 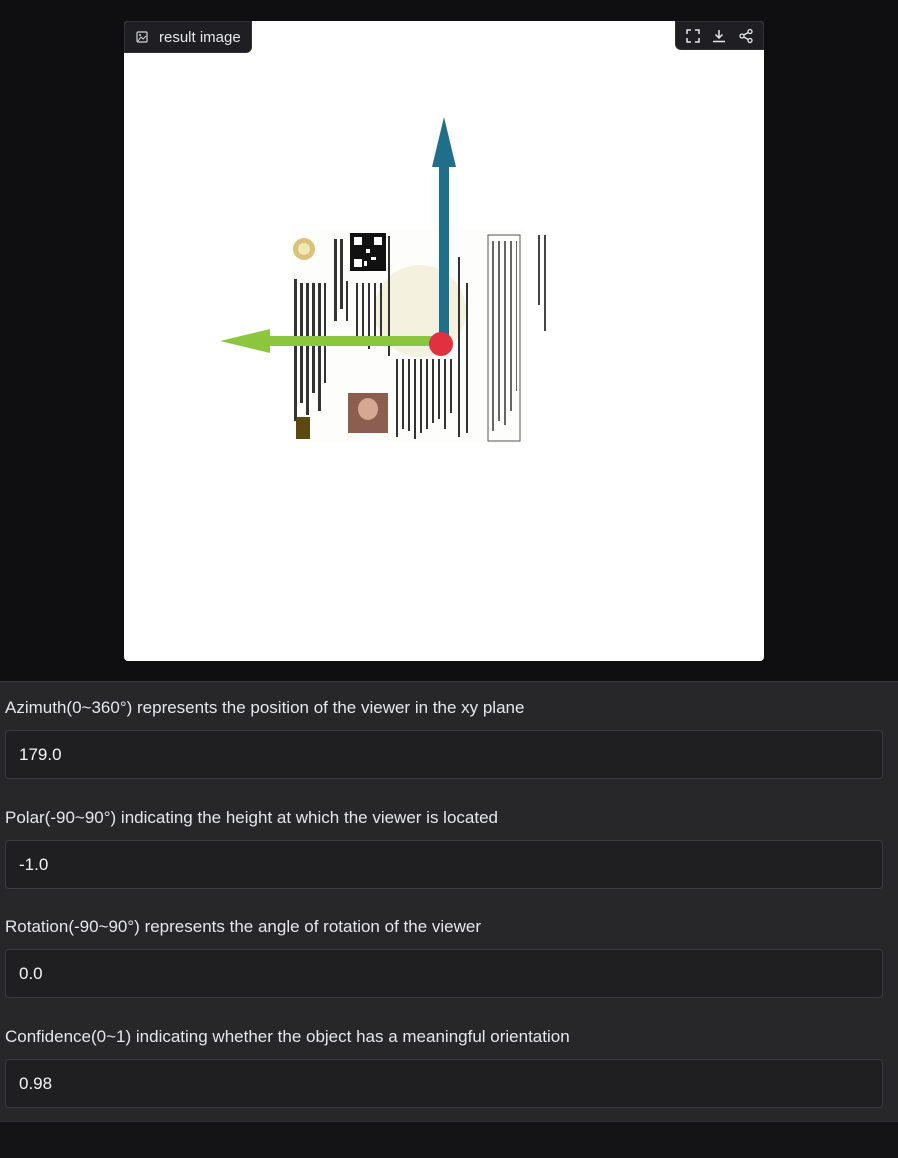 I want to click on fullscreen-button, so click(x=693, y=36).